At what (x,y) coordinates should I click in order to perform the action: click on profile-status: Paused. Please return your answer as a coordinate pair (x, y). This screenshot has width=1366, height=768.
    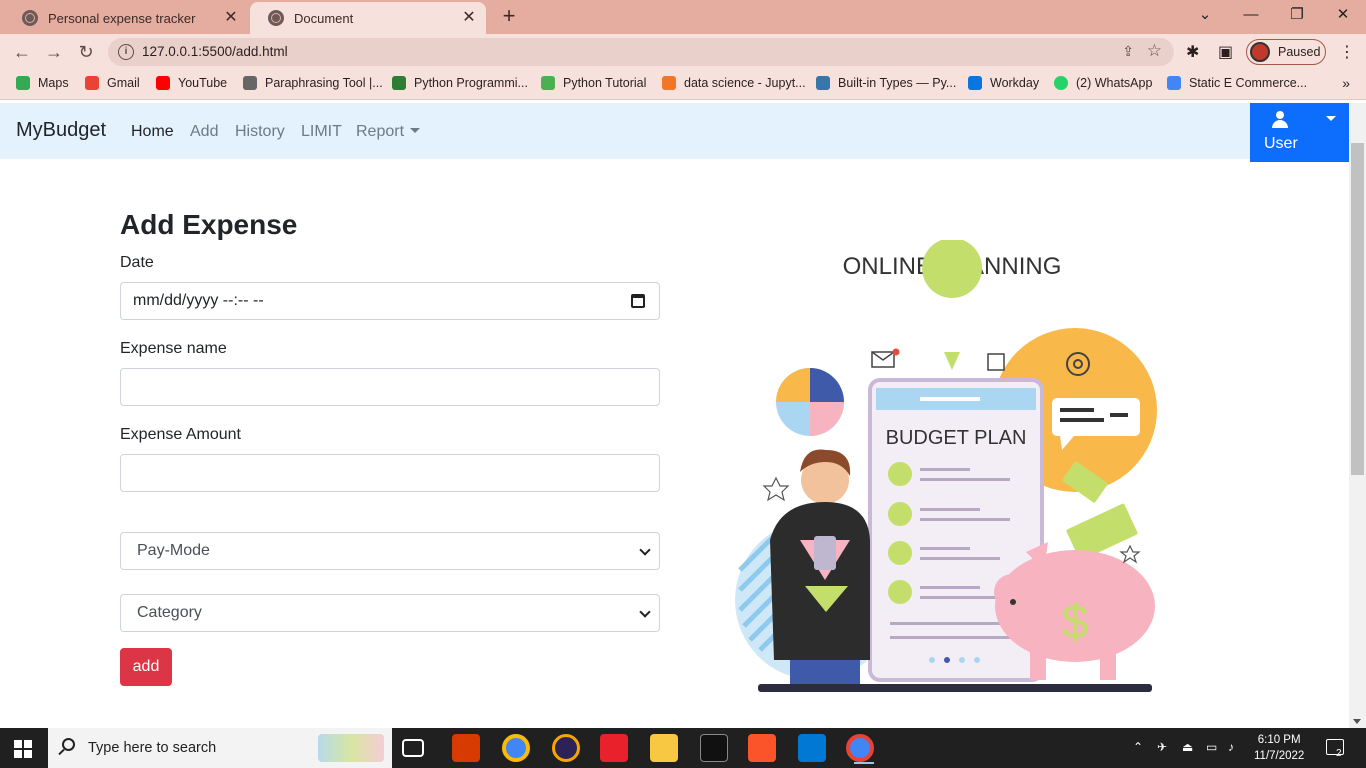
    Looking at the image, I should click on (1299, 52).